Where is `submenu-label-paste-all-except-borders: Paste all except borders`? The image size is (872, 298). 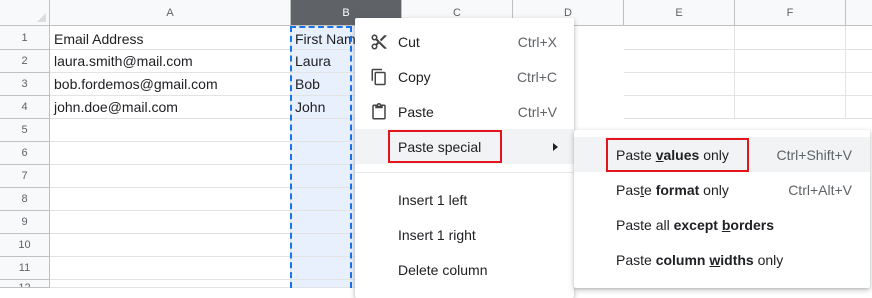 submenu-label-paste-all-except-borders: Paste all except borders is located at coordinates (695, 224).